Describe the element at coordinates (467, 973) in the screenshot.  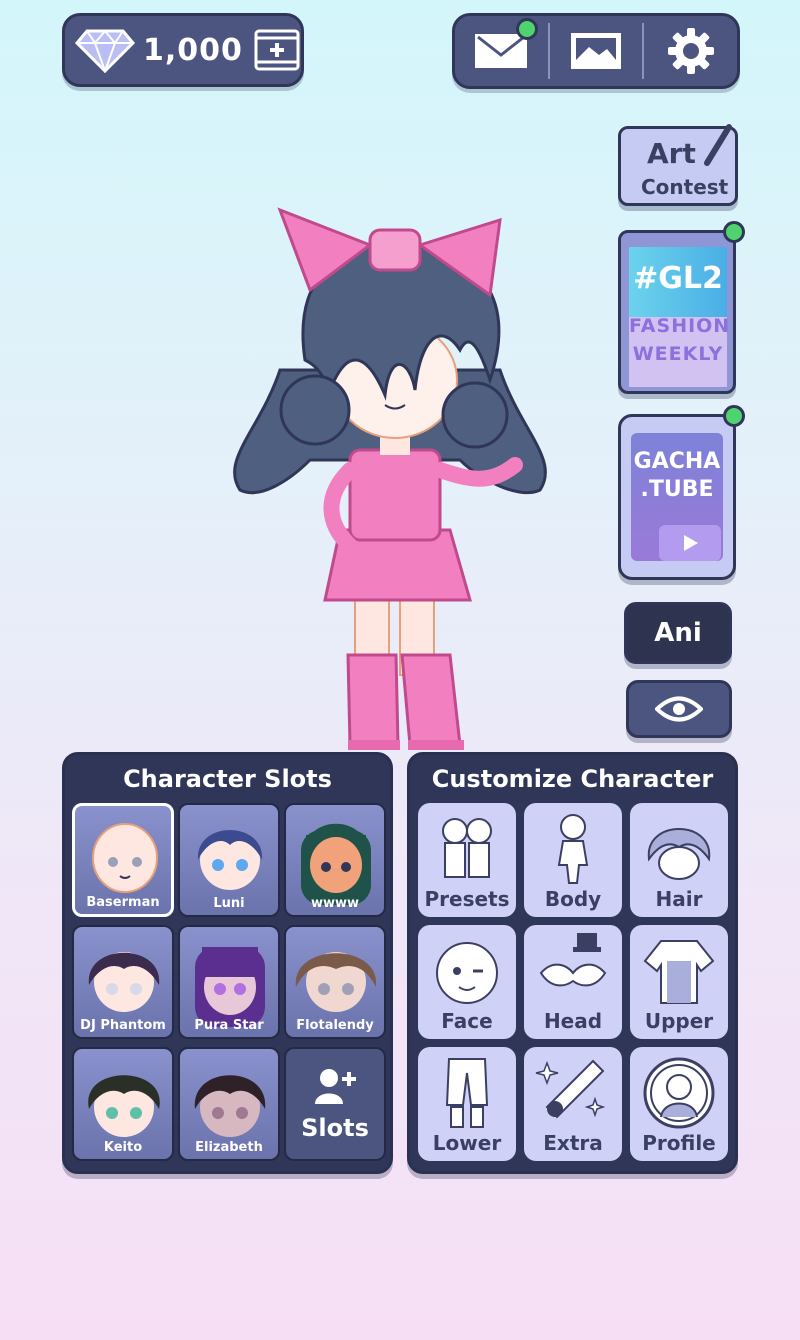
I see `face-icon` at that location.